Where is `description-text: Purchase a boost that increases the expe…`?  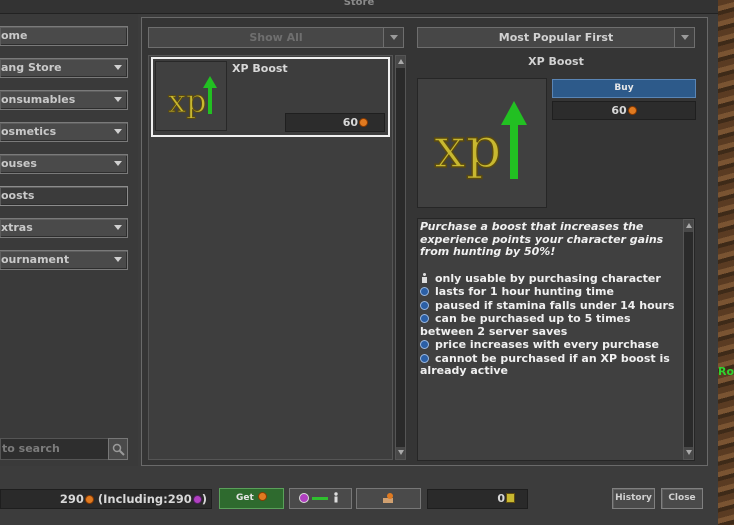 description-text: Purchase a boost that increases the expe… is located at coordinates (551, 299).